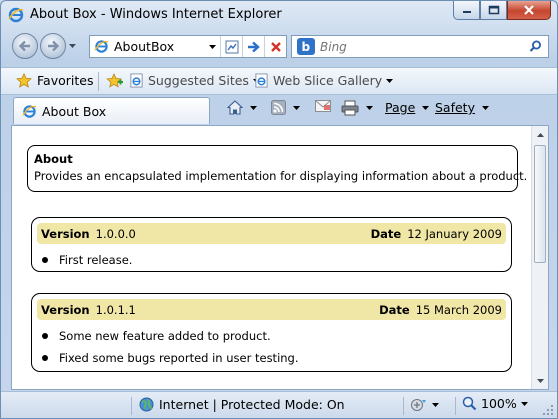 This screenshot has width=558, height=419. Describe the element at coordinates (252, 404) in the screenshot. I see `security-zone-label: Internet | Protected Mode: On` at that location.